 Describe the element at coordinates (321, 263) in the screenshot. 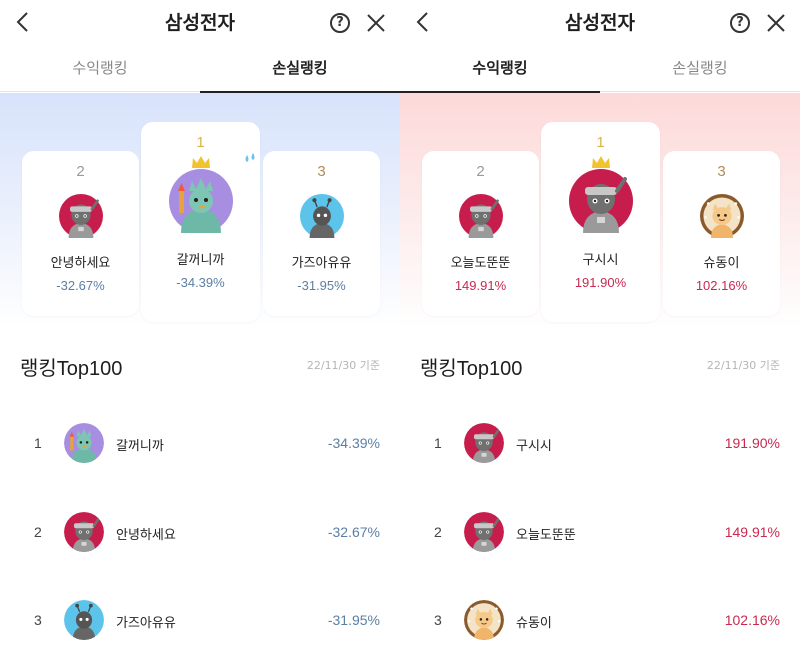

I see `podium-nickname: 가즈아유유` at that location.